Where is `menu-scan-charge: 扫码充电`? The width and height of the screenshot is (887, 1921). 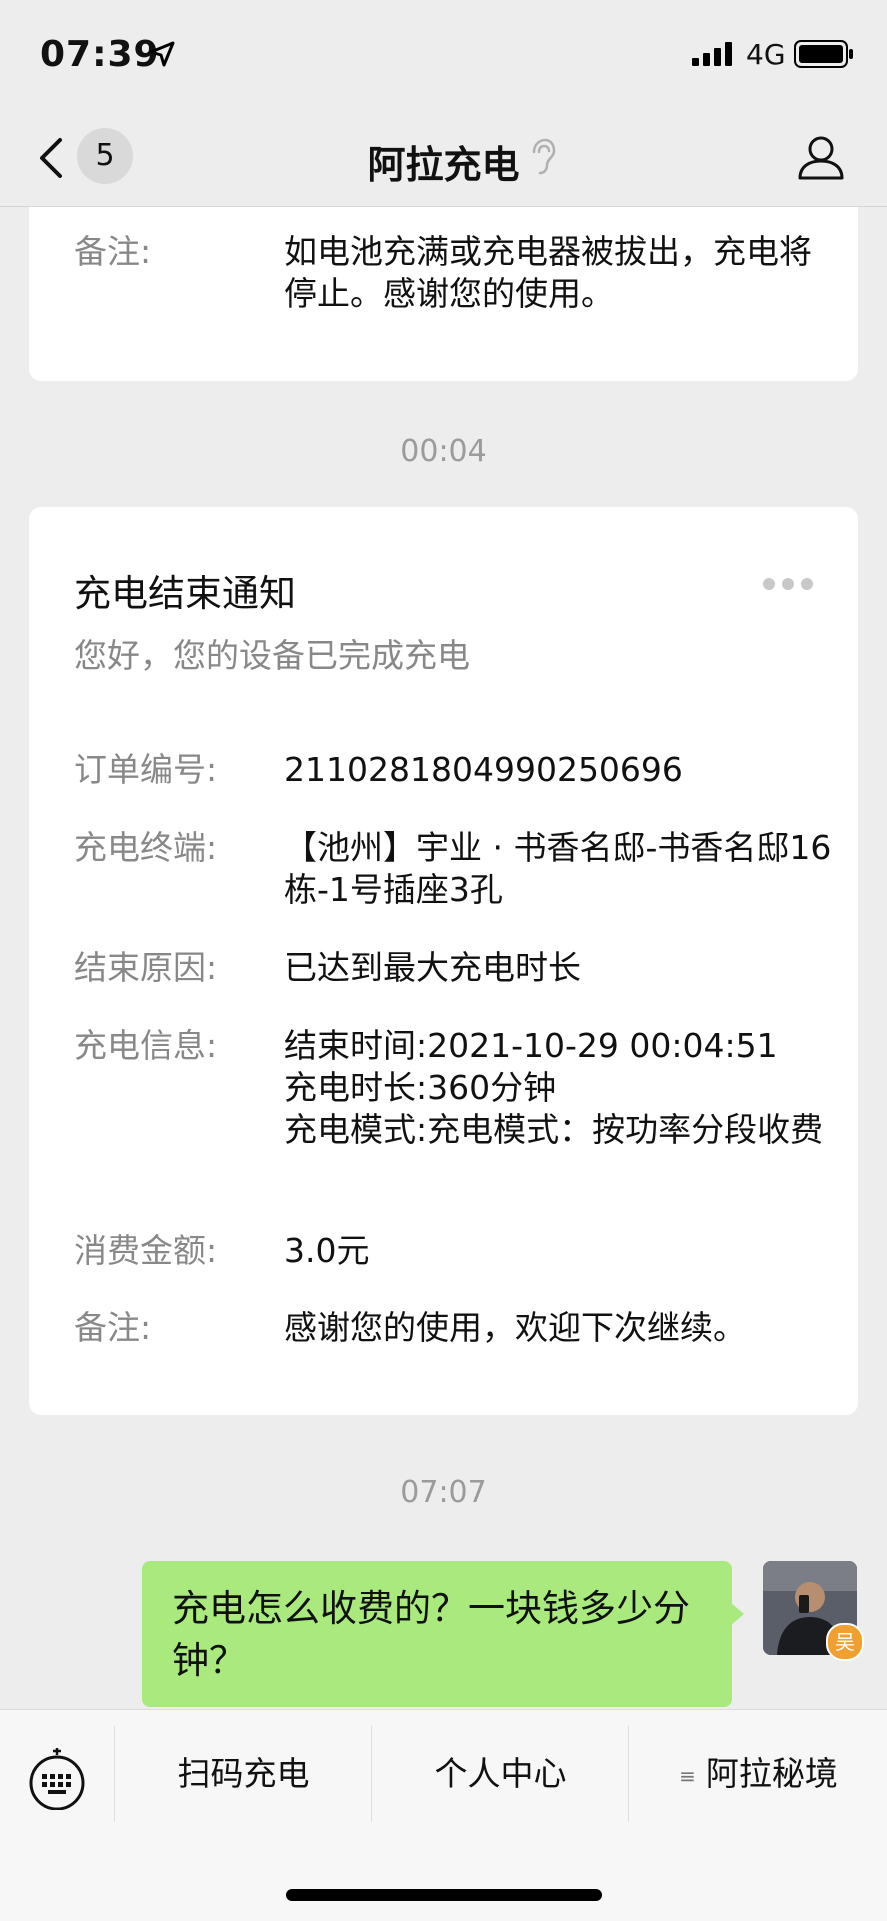
menu-scan-charge: 扫码充电 is located at coordinates (243, 1774).